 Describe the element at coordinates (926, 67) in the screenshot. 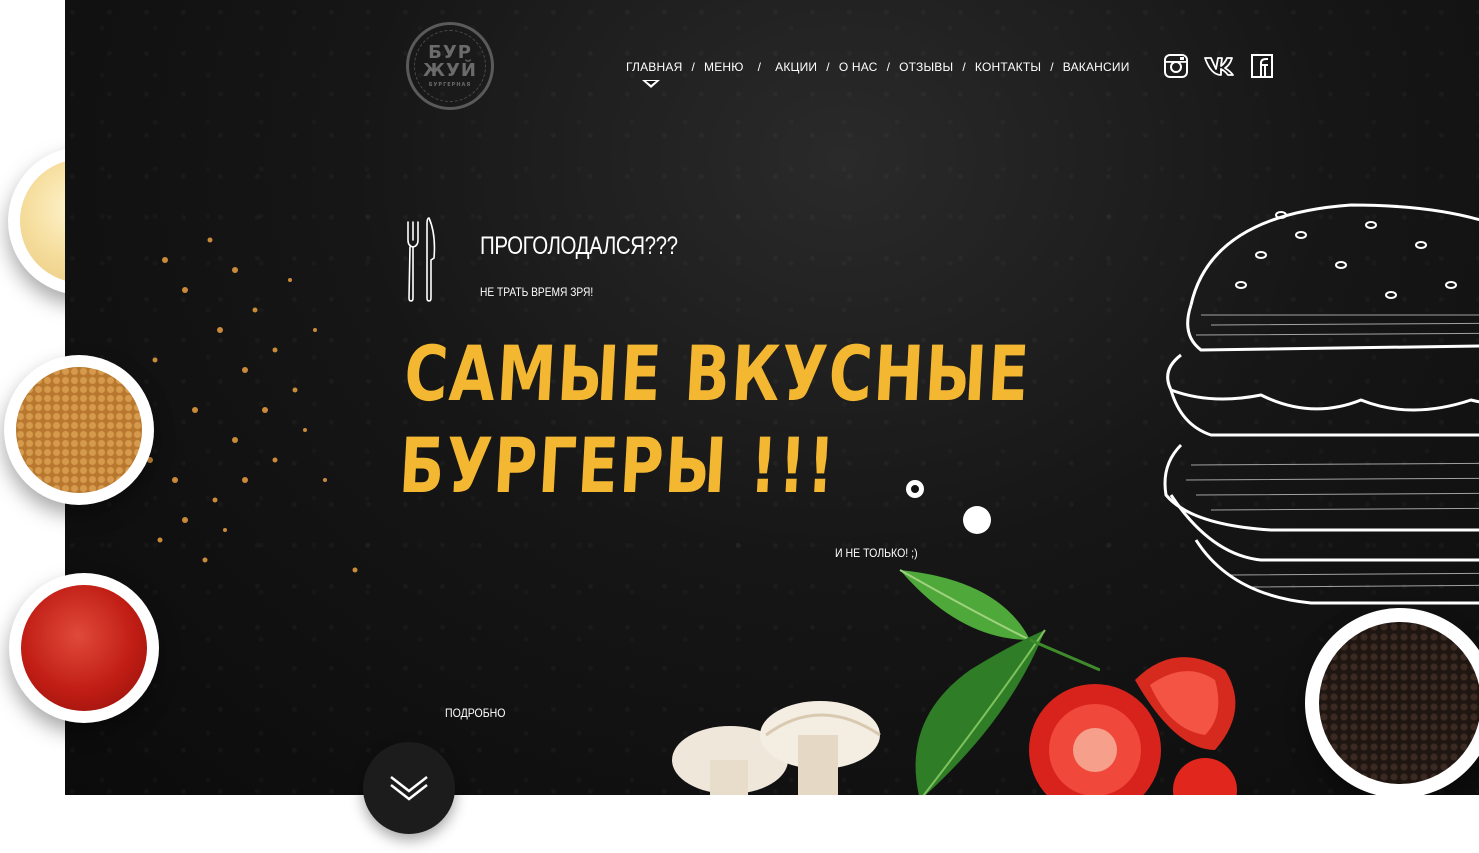

I see `nav-item-reviews: ОТЗЫВЫ` at that location.